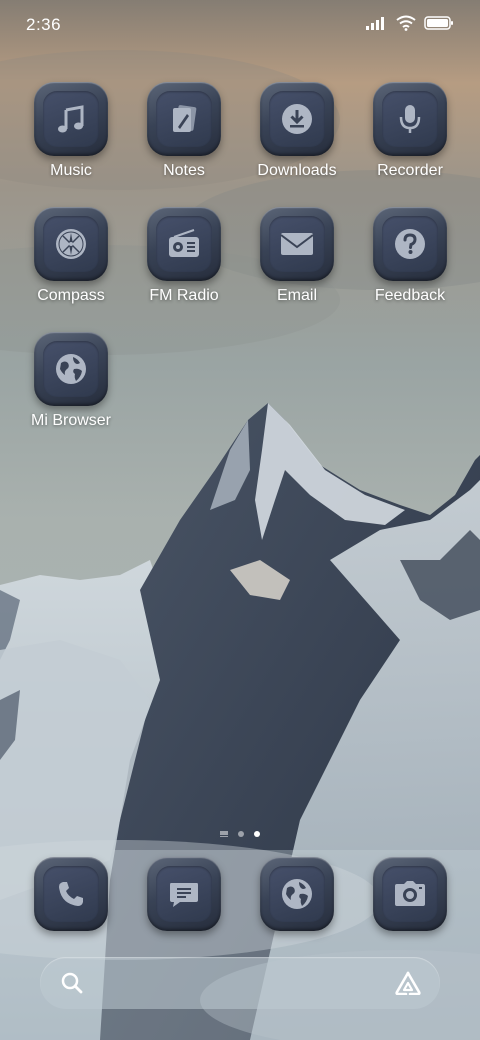 Image resolution: width=480 pixels, height=1040 pixels. I want to click on envelope-icon, so click(297, 244).